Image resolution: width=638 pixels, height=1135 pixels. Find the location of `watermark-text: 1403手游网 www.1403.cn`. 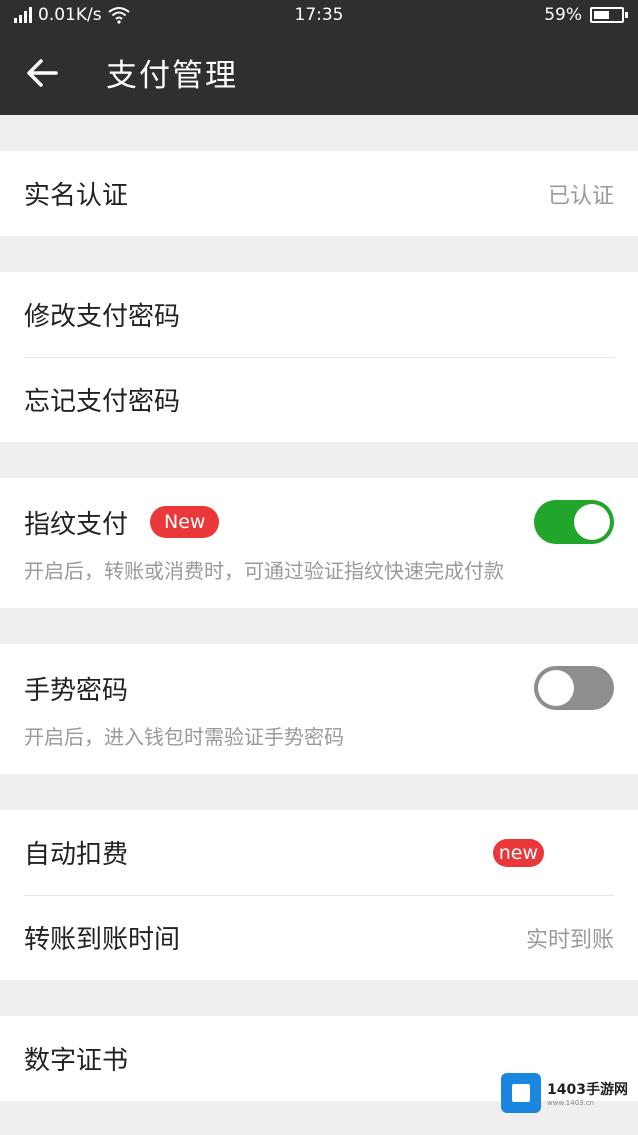

watermark-text: 1403手游网 www.1403.cn is located at coordinates (587, 1093).